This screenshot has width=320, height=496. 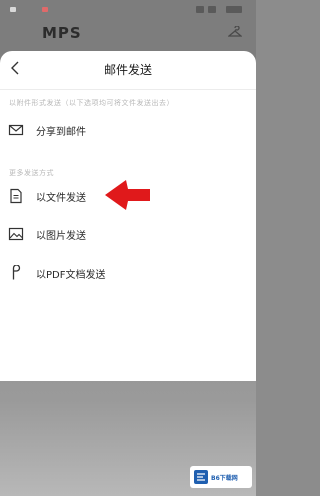 What do you see at coordinates (127, 195) in the screenshot?
I see `red-pointer-arrow-icon` at bounding box center [127, 195].